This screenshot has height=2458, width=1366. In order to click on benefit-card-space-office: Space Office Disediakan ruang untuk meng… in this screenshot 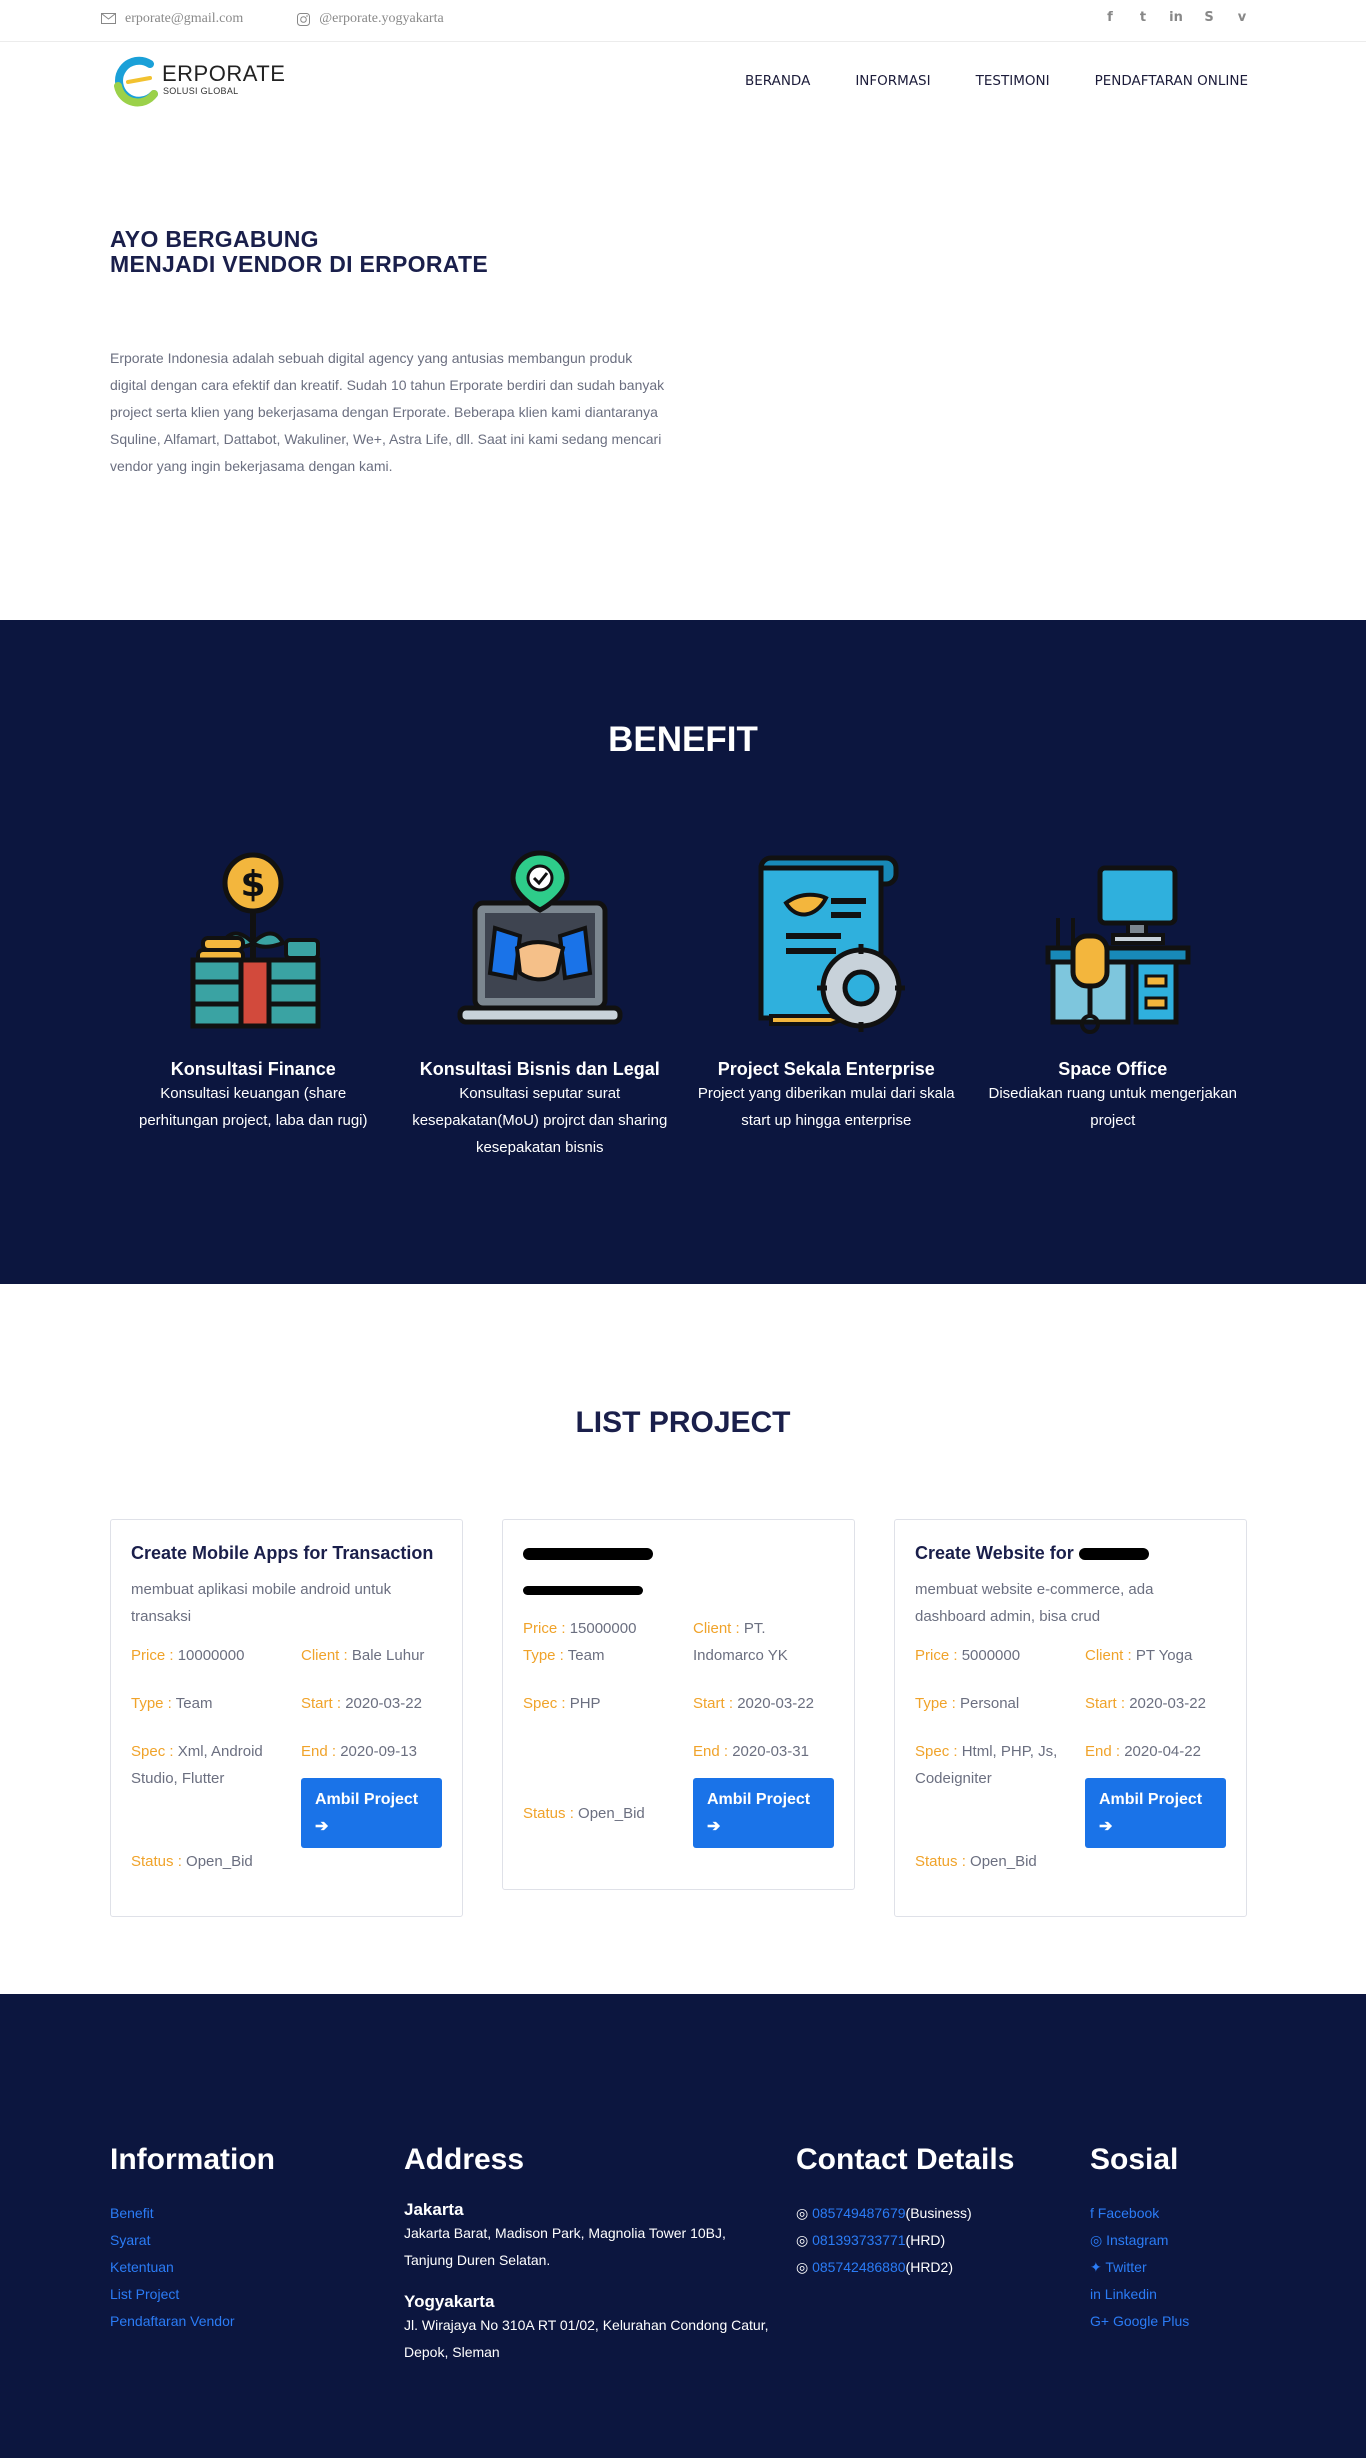, I will do `click(1113, 1004)`.